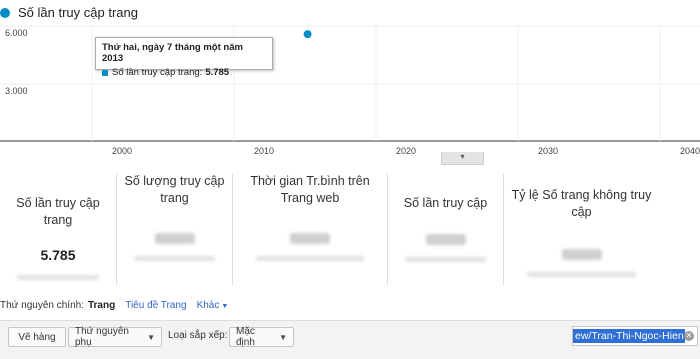 The height and width of the screenshot is (359, 700). I want to click on primary-dimension-label: Thứ nguyên chính:, so click(42, 305).